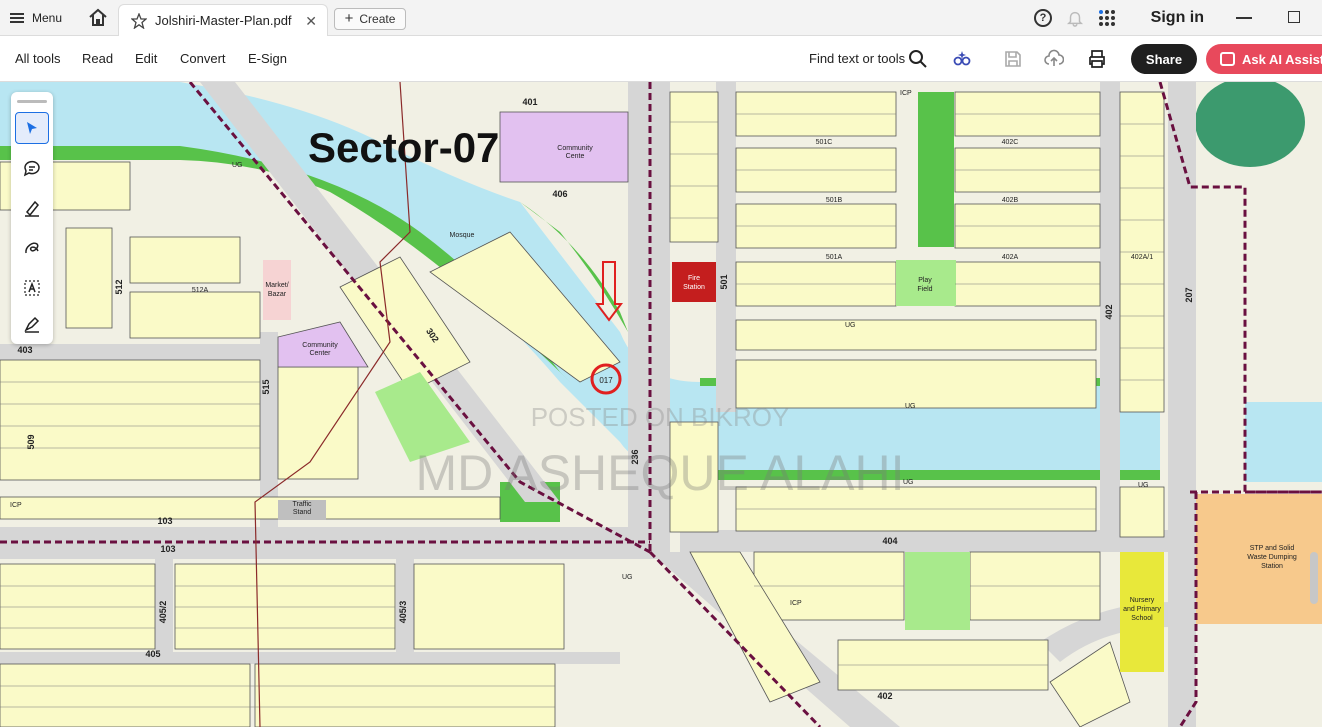 The height and width of the screenshot is (727, 1322). What do you see at coordinates (98, 18) in the screenshot?
I see `home-icon` at bounding box center [98, 18].